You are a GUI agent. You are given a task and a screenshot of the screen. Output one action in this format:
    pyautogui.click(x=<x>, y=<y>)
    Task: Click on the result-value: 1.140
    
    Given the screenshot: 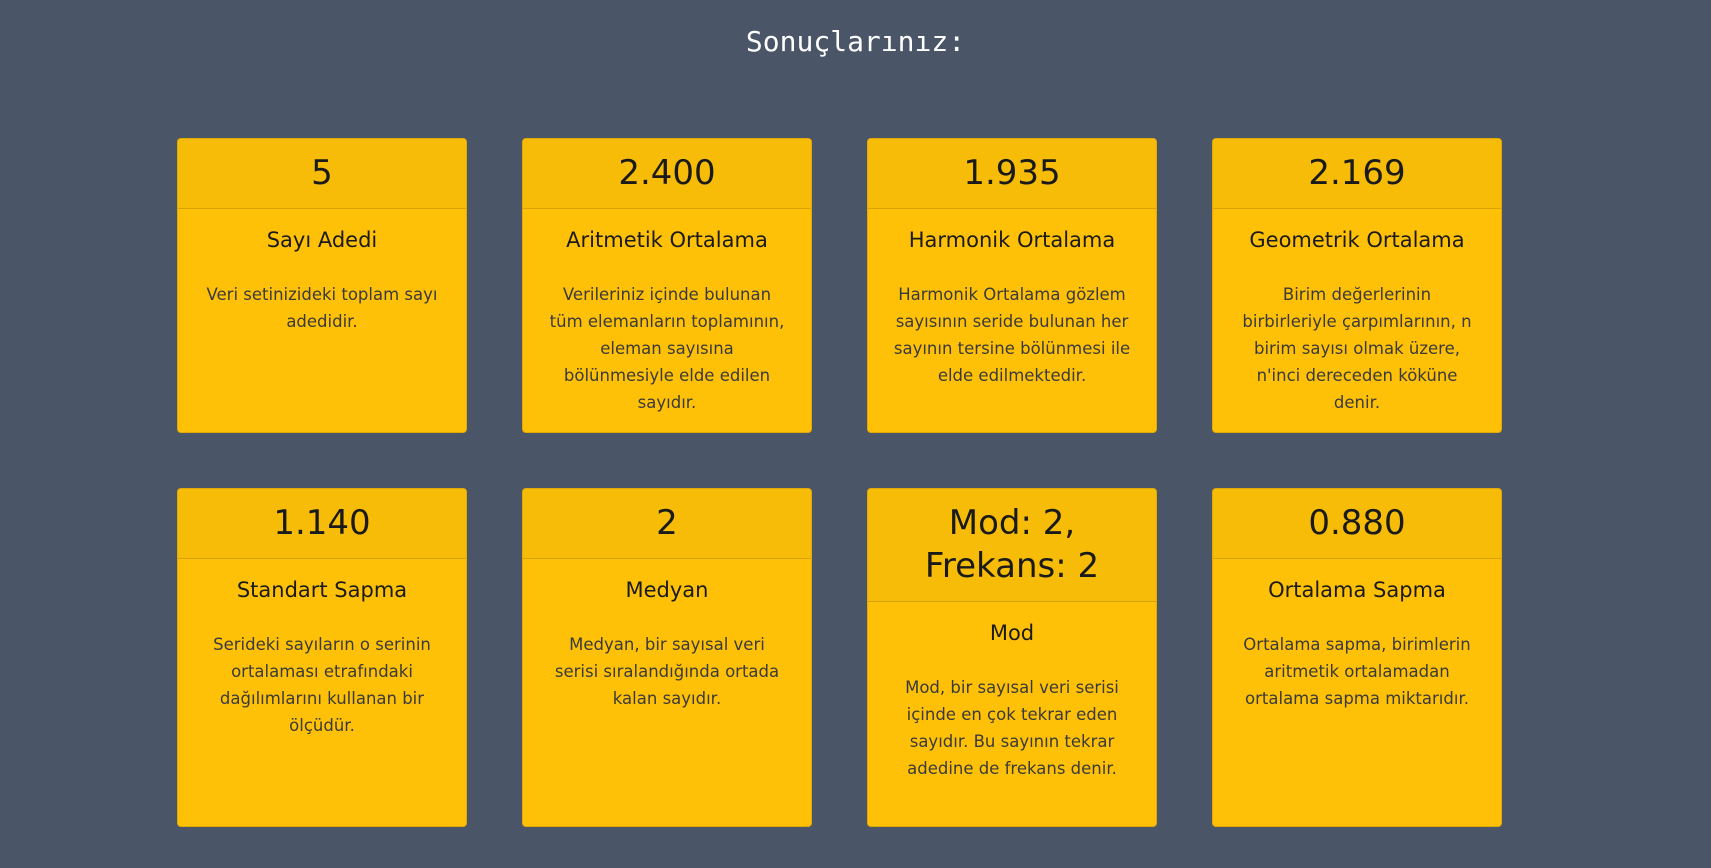 What is the action you would take?
    pyautogui.click(x=322, y=524)
    